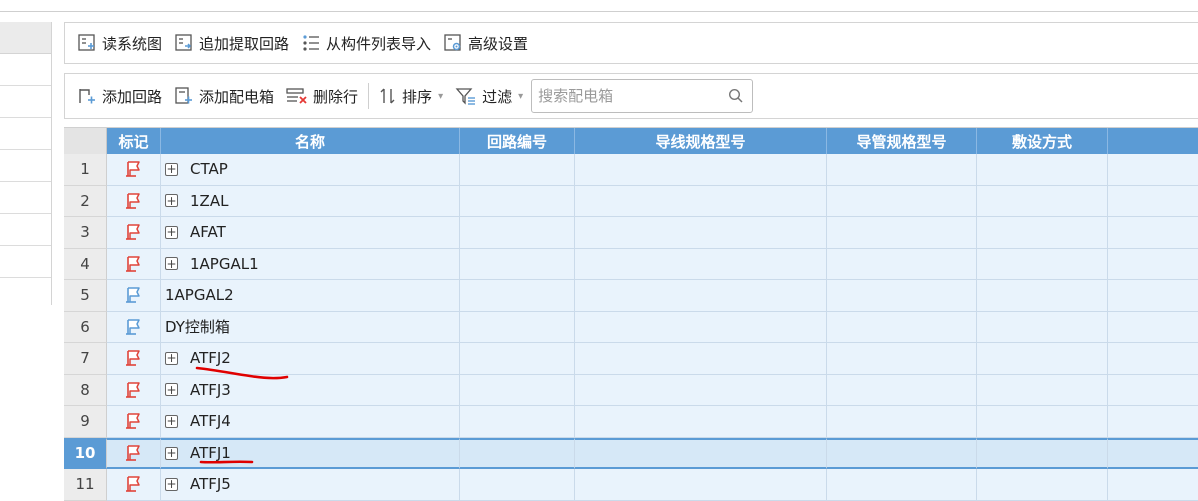 The height and width of the screenshot is (501, 1198). What do you see at coordinates (231, 43) in the screenshot?
I see `add-extract-circuit-button: 追加提取回路` at bounding box center [231, 43].